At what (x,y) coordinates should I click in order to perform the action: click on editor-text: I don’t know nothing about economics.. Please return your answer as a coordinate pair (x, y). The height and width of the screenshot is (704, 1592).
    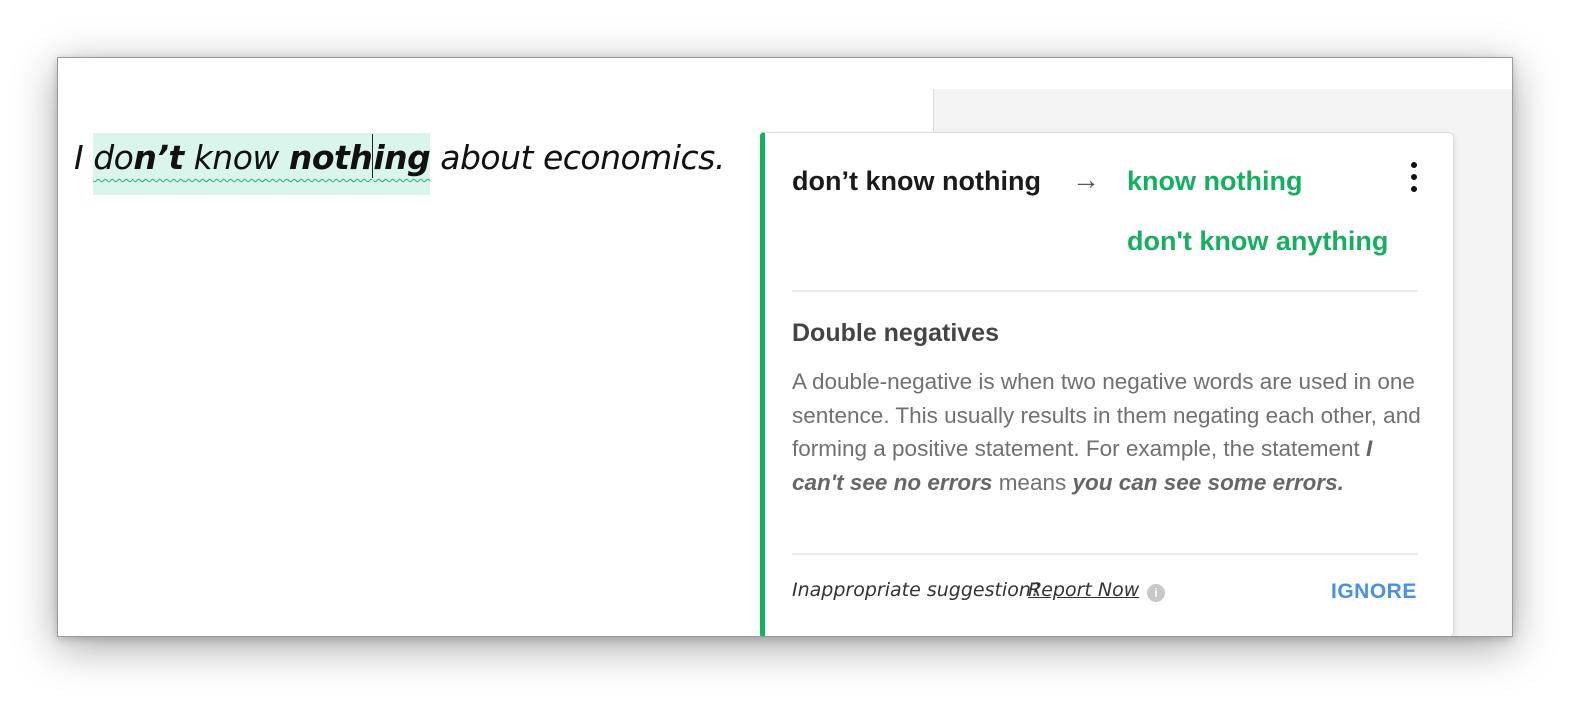
    Looking at the image, I should click on (399, 164).